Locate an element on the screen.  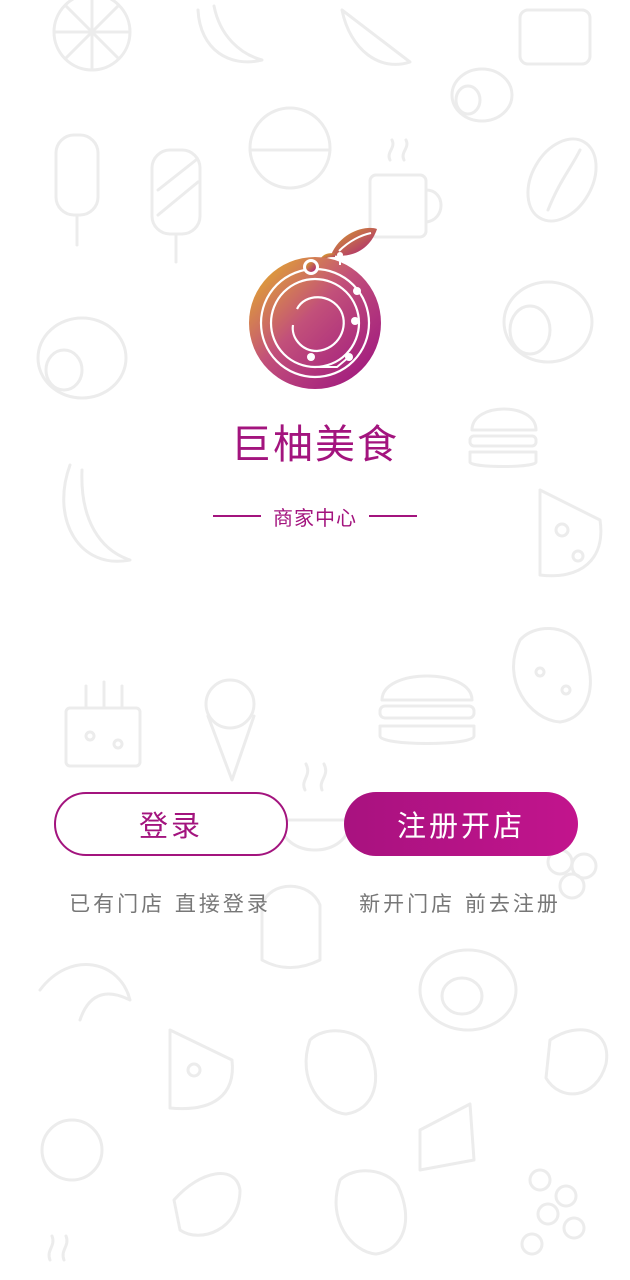
login-hint: 已有门店 直接登录 is located at coordinates (170, 904).